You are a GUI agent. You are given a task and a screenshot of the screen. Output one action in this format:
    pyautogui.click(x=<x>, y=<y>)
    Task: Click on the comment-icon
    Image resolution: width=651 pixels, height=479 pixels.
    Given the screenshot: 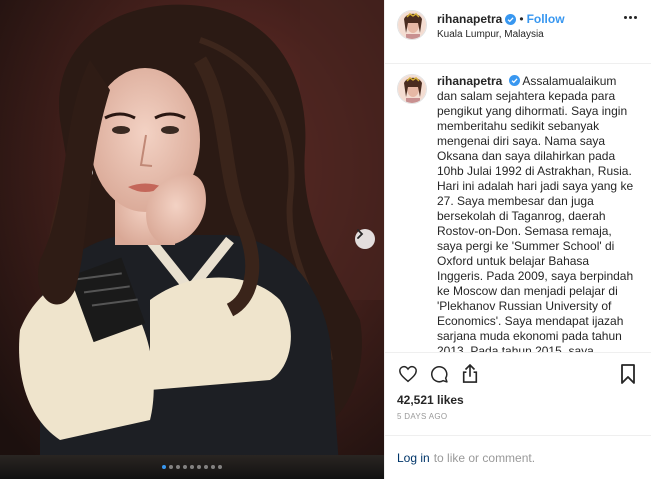 What is the action you would take?
    pyautogui.click(x=439, y=374)
    